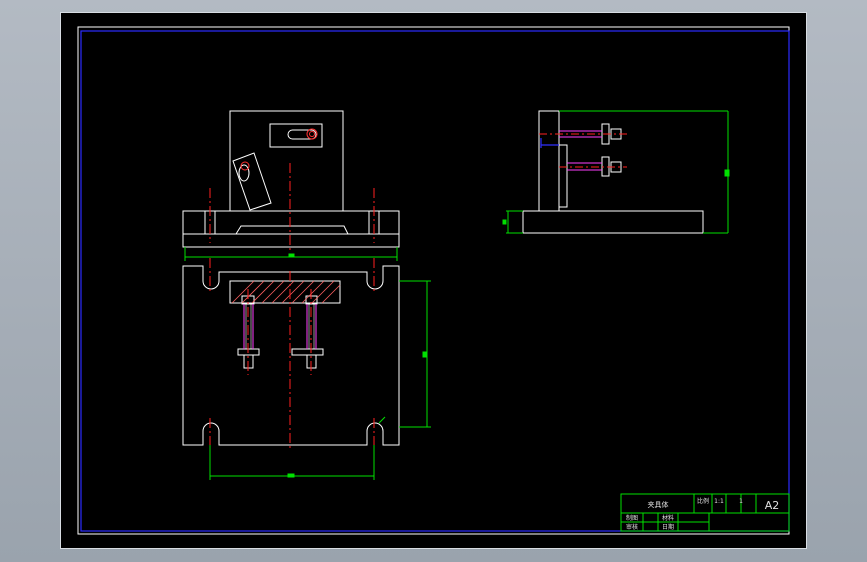  What do you see at coordinates (719, 501) in the screenshot?
I see `title-scale-value: 1:1` at bounding box center [719, 501].